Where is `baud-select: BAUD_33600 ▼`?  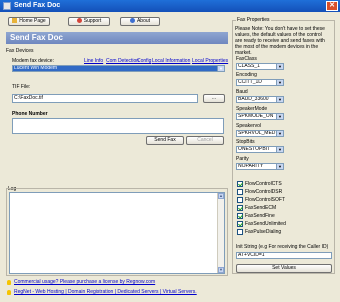 baud-select: BAUD_33600 ▼ is located at coordinates (260, 99).